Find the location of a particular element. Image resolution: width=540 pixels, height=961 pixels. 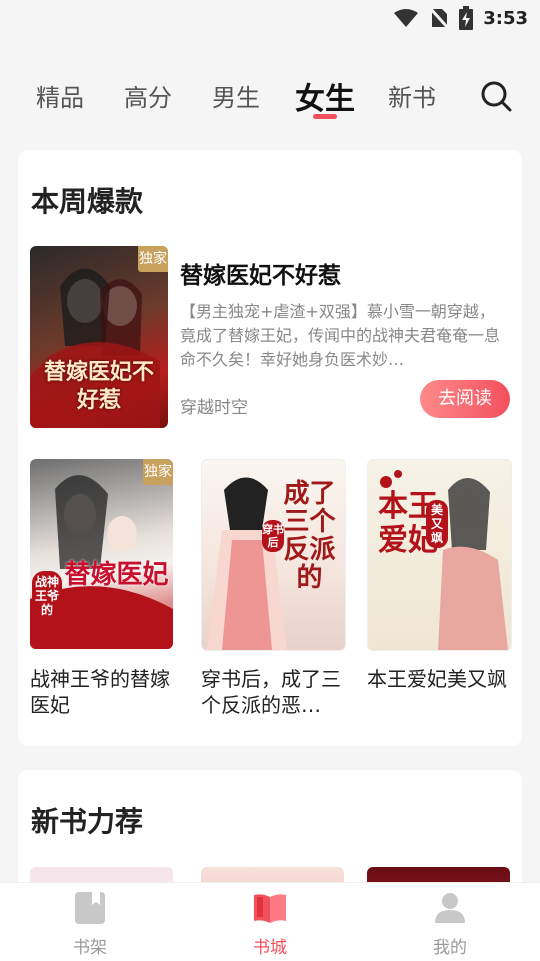

status-time: 3:53 is located at coordinates (505, 18).